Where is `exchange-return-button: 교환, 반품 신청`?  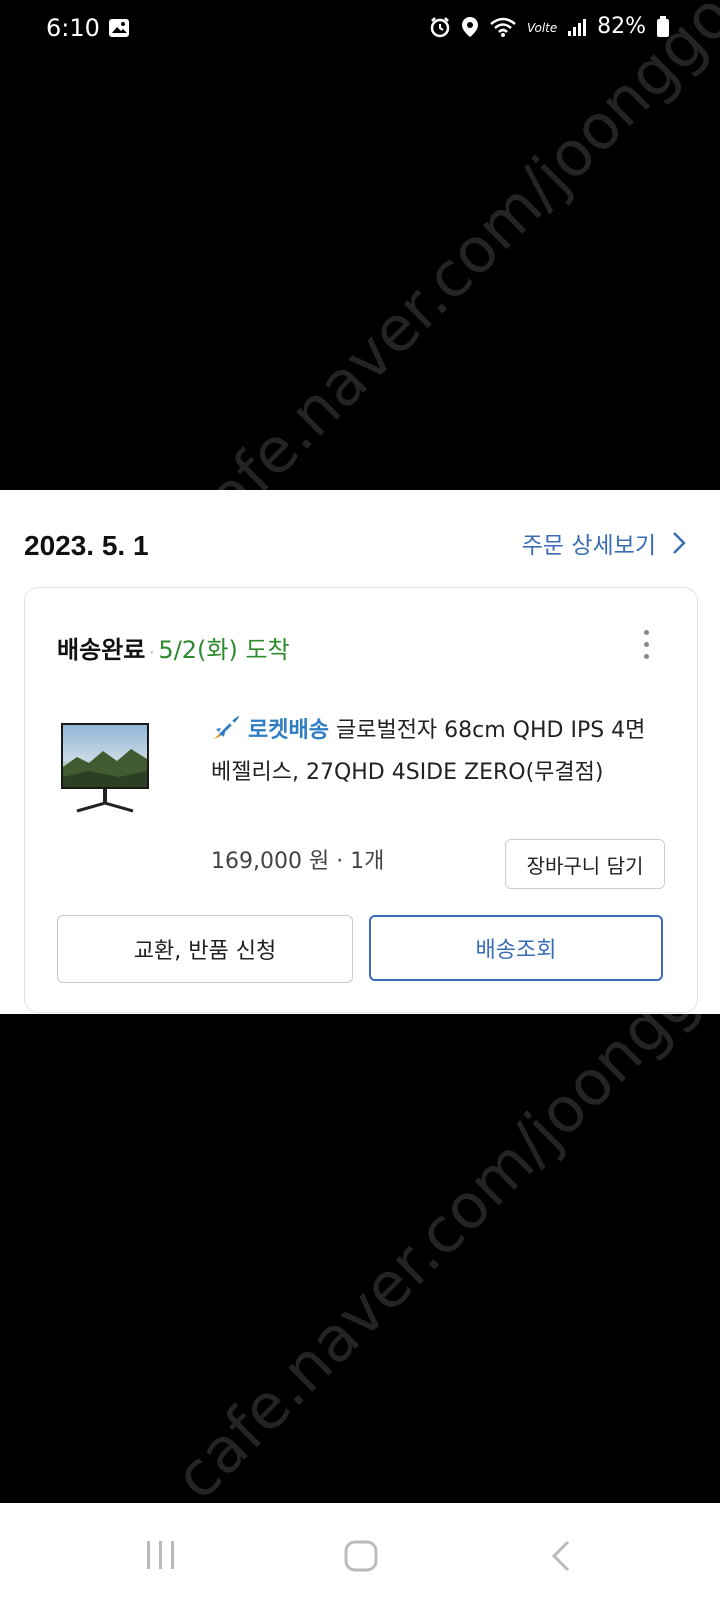 exchange-return-button: 교환, 반품 신청 is located at coordinates (205, 949).